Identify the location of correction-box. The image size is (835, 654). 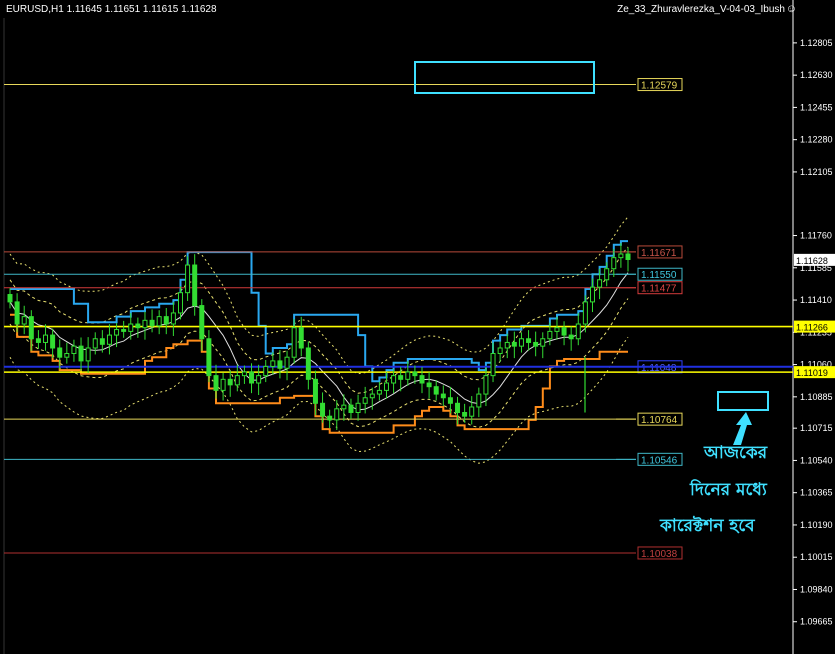
(743, 401).